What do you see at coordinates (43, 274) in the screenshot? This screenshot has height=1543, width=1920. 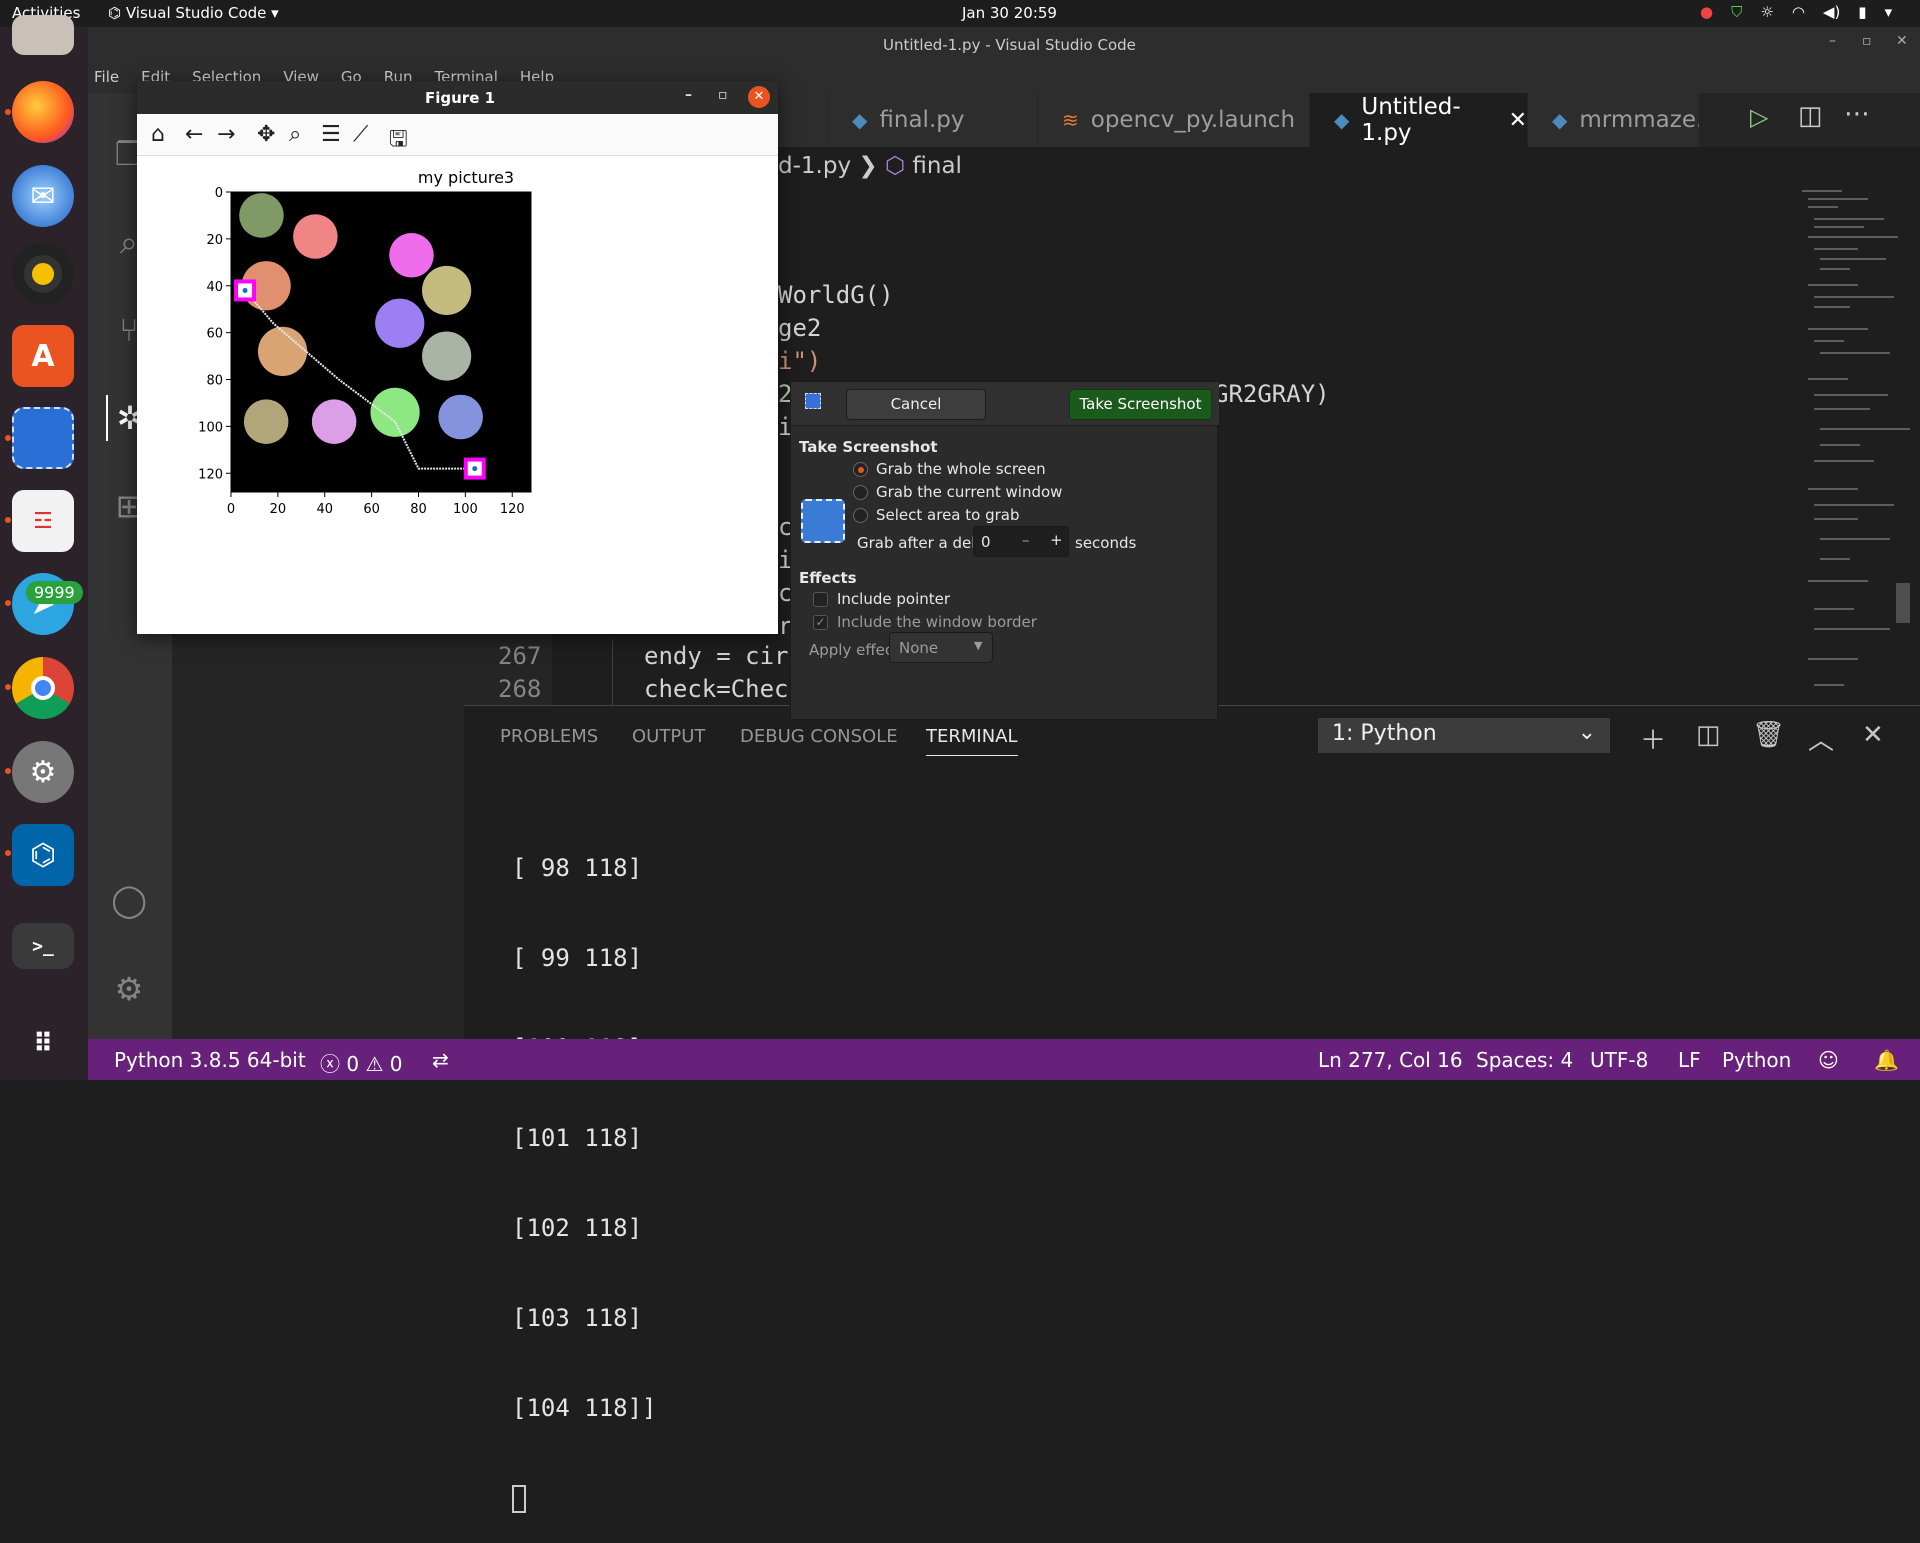 I see `rhythmbox-icon` at bounding box center [43, 274].